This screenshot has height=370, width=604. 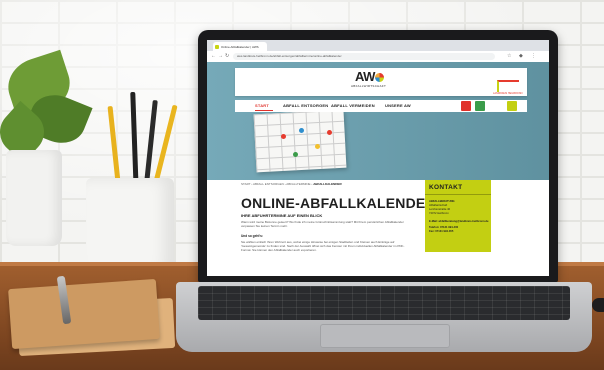 I want to click on page-title: ONLINE-ABFALLKALENDER, so click(x=338, y=203).